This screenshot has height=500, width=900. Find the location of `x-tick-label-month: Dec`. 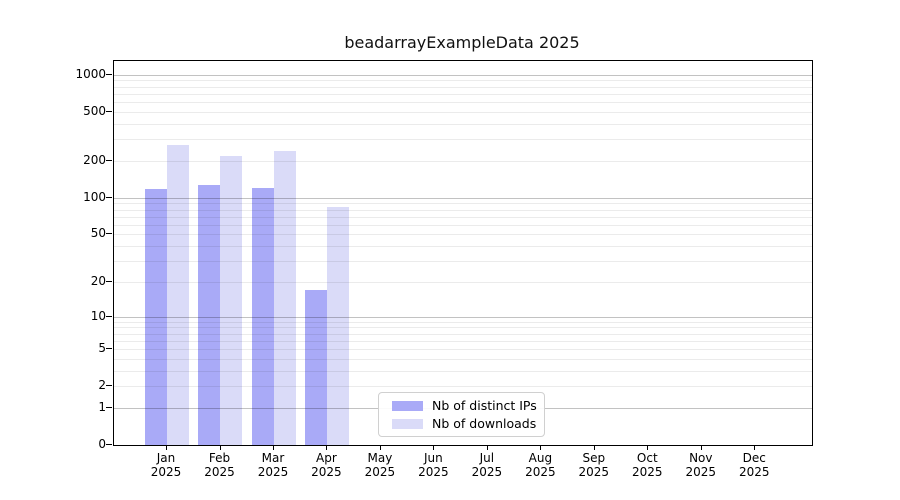

x-tick-label-month: Dec is located at coordinates (754, 458).